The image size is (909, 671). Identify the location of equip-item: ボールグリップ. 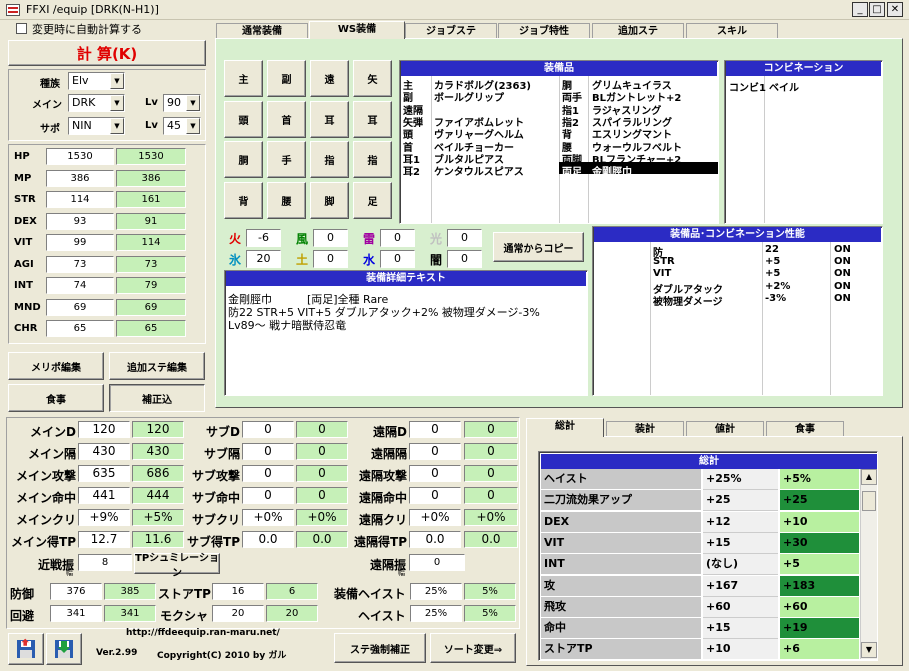
(469, 96).